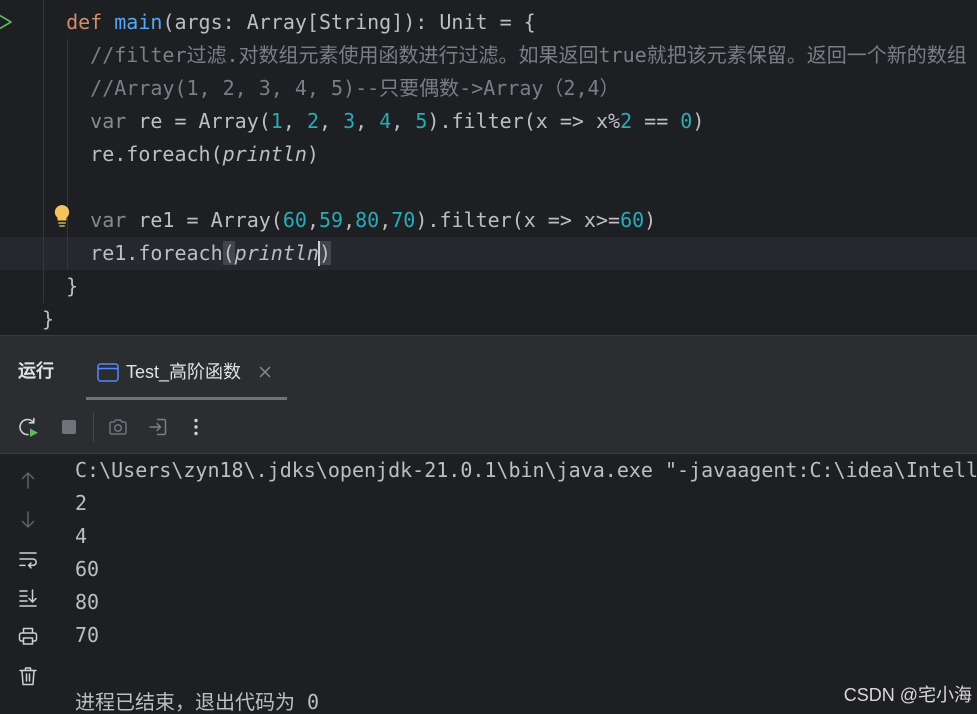  What do you see at coordinates (197, 702) in the screenshot?
I see `process-exit-message: 进程已结束，退出代码为 0` at bounding box center [197, 702].